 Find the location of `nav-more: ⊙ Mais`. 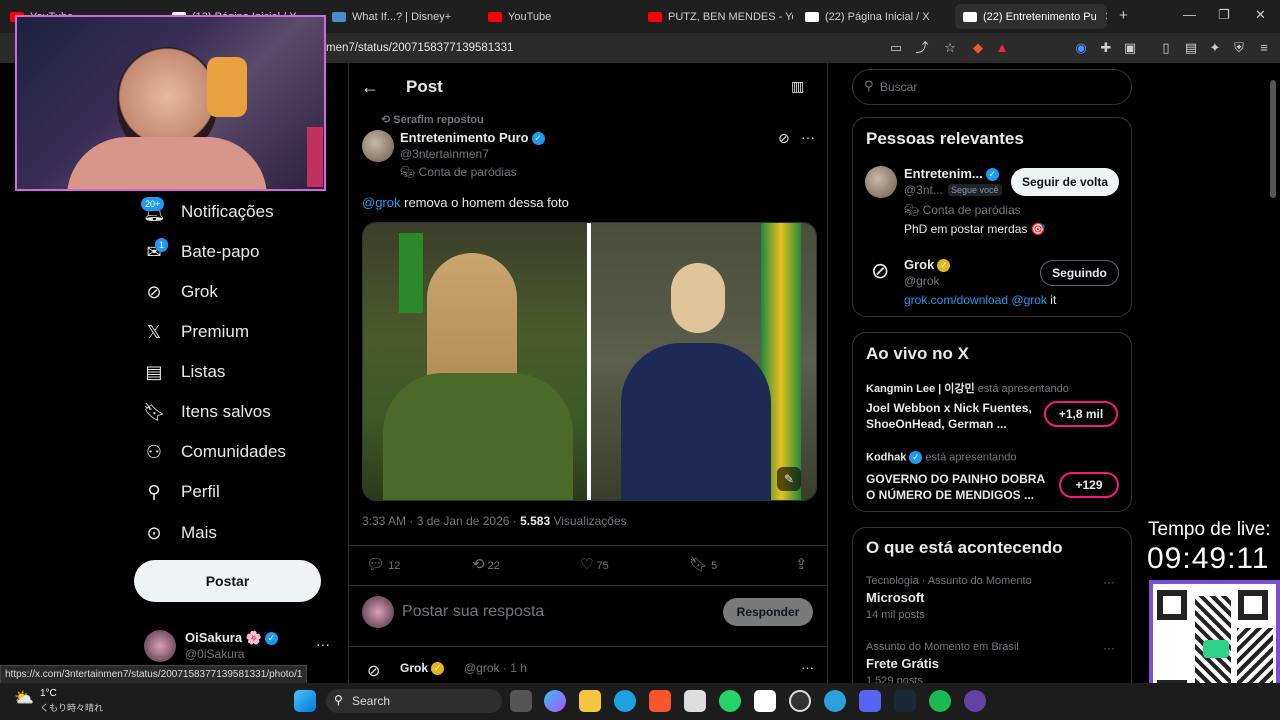

nav-more: ⊙ Mais is located at coordinates (179, 533).